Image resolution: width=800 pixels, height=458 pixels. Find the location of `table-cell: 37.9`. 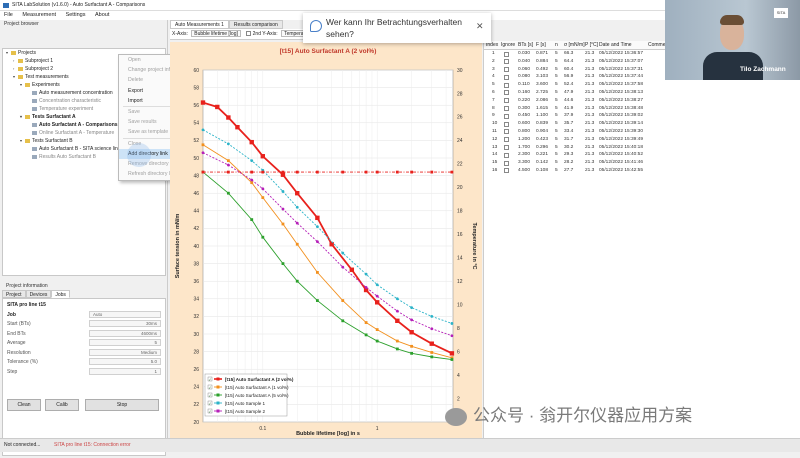

table-cell: 37.9 is located at coordinates (569, 116).